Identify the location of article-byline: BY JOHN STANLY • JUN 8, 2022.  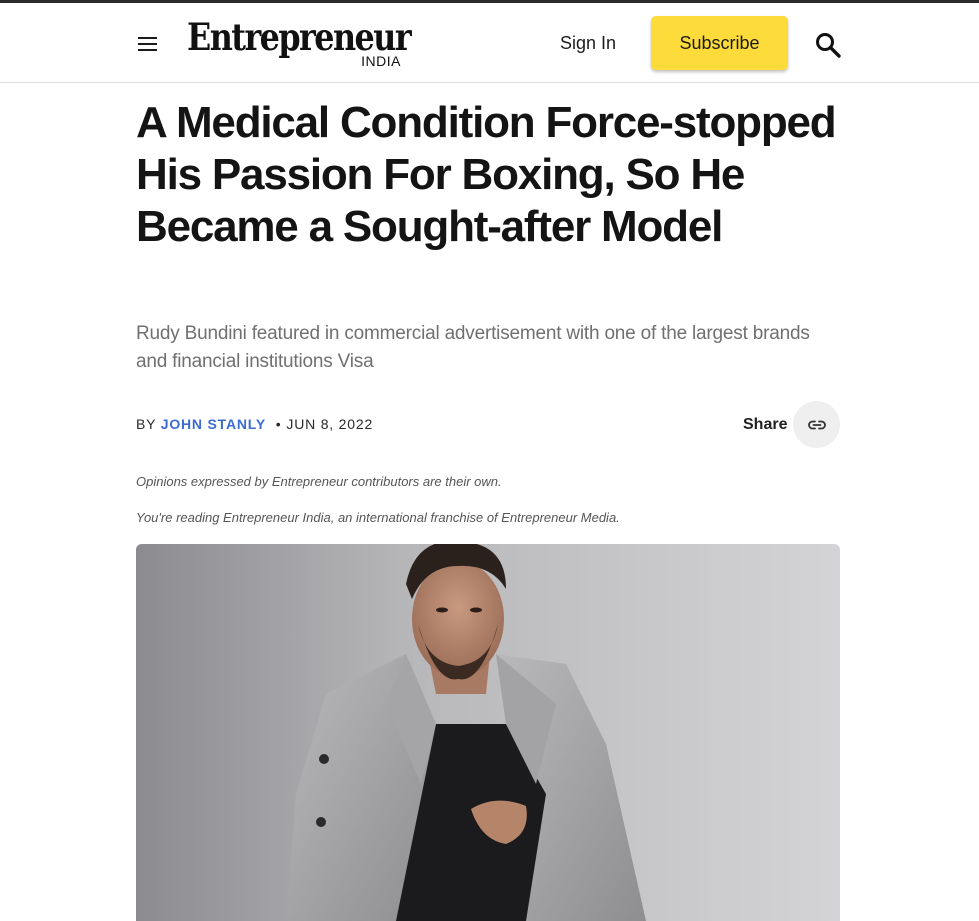
(254, 424).